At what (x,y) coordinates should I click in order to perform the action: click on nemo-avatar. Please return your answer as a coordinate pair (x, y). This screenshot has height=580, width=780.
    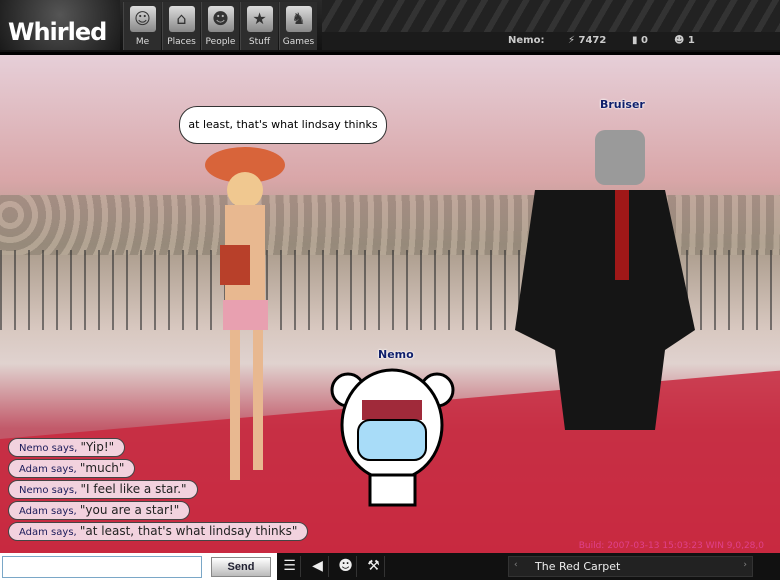
    Looking at the image, I should click on (392, 437).